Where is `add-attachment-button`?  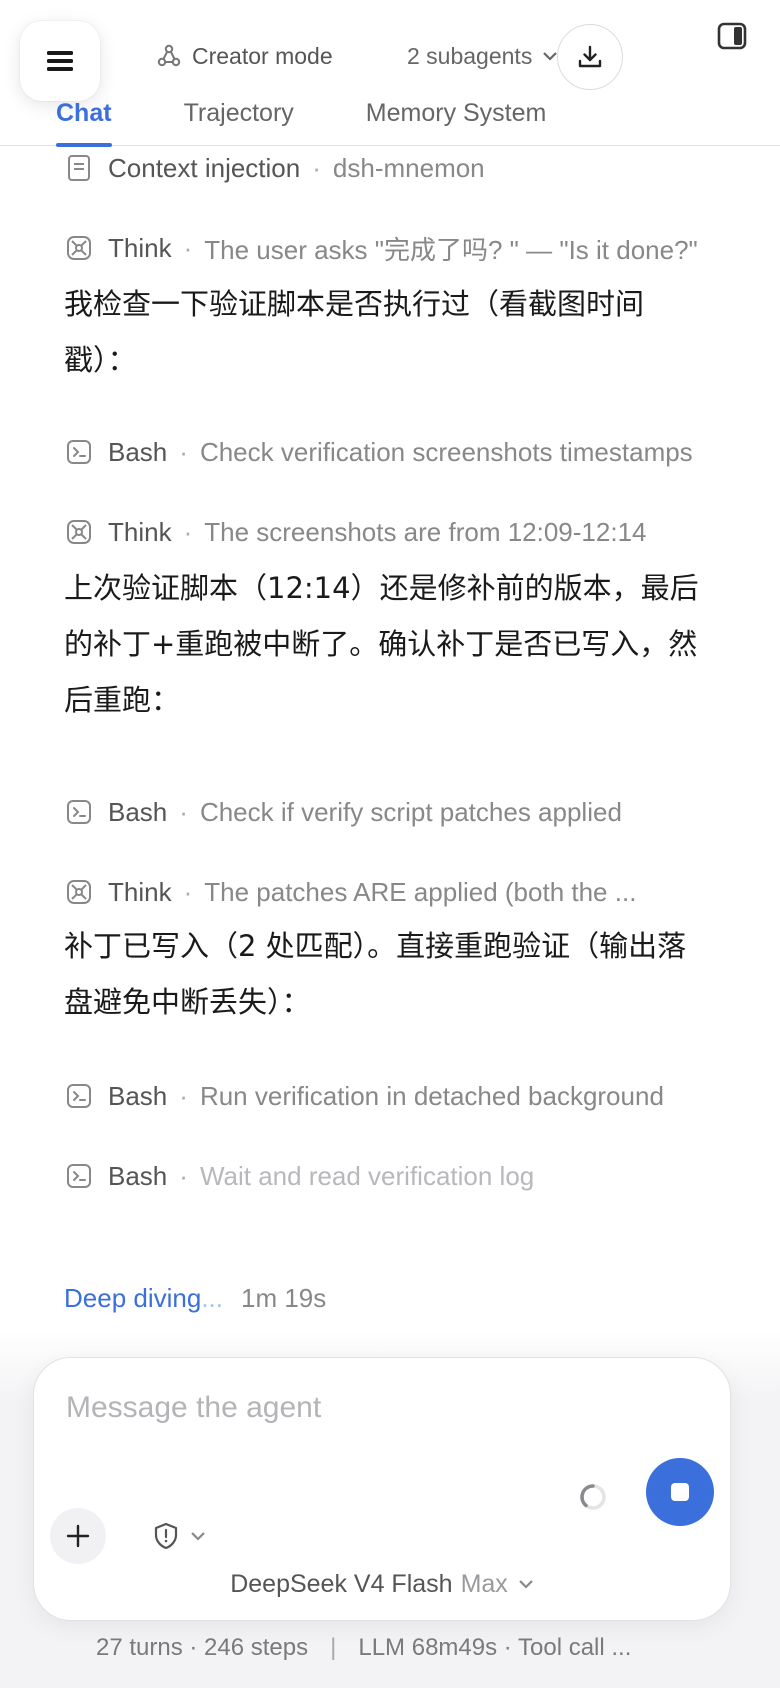
add-attachment-button is located at coordinates (78, 1536).